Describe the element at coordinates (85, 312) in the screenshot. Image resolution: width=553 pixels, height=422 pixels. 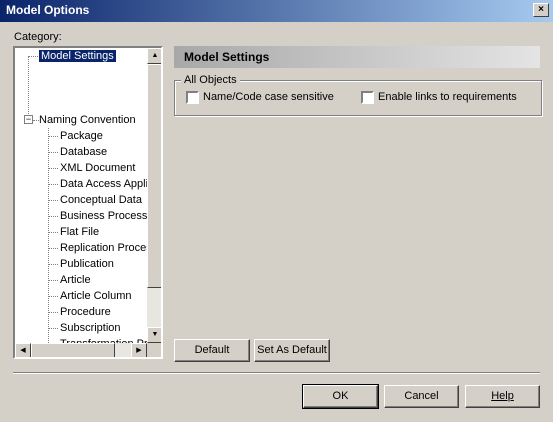
I see `tree-item: Procedure` at that location.